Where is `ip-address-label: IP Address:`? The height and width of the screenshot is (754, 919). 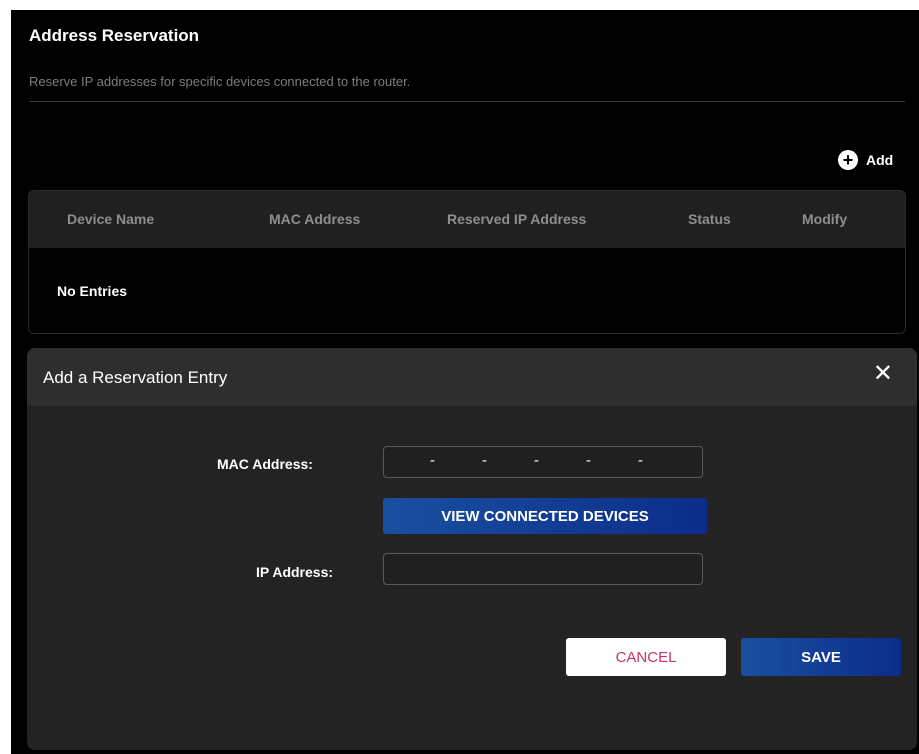 ip-address-label: IP Address: is located at coordinates (295, 572).